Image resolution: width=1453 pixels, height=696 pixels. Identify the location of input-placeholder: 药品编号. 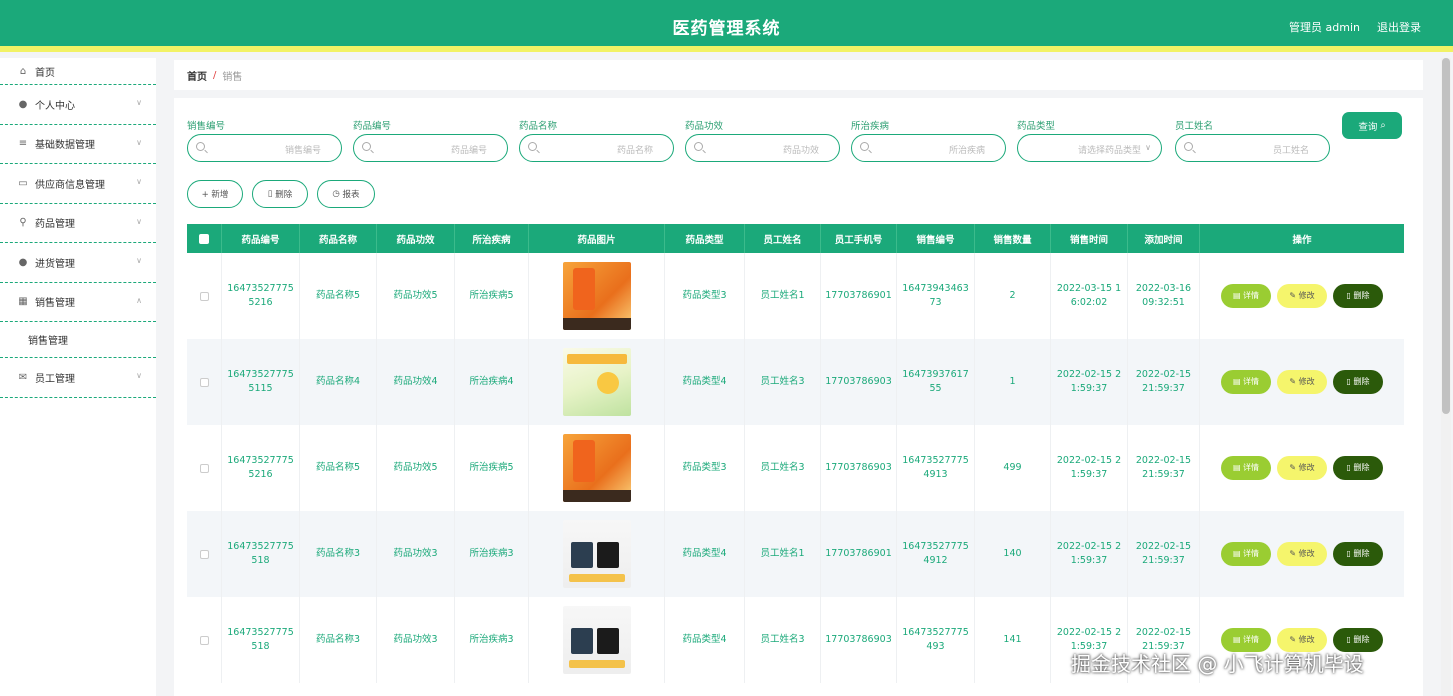
(468, 151).